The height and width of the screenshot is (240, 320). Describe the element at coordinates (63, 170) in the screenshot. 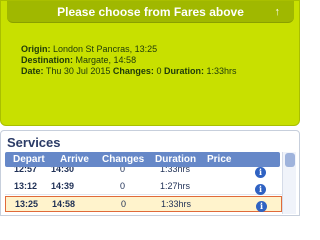

I see `arrive-time: 14:30` at that location.